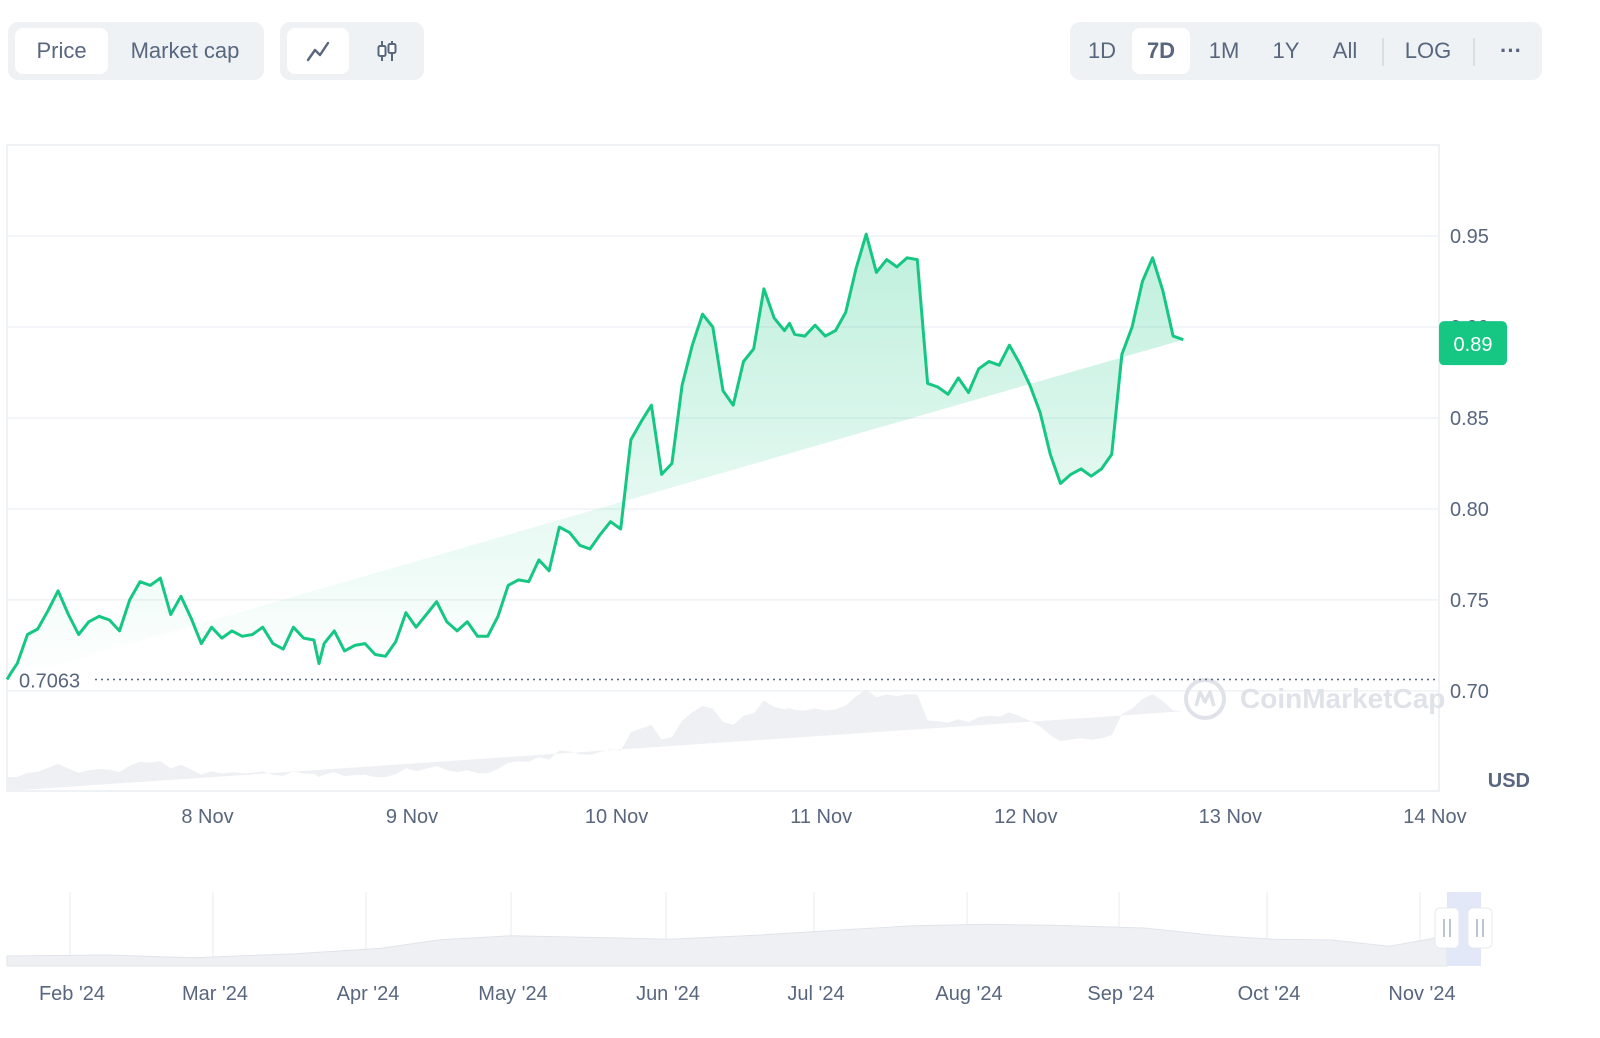  What do you see at coordinates (72, 994) in the screenshot?
I see `navigator-tick-label: Feb '24` at bounding box center [72, 994].